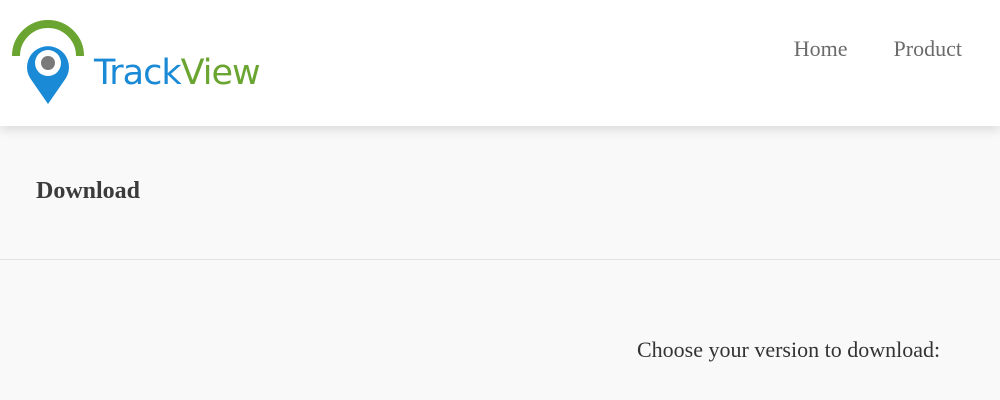 The height and width of the screenshot is (400, 1000). What do you see at coordinates (878, 49) in the screenshot?
I see `main-nav: Home Product` at bounding box center [878, 49].